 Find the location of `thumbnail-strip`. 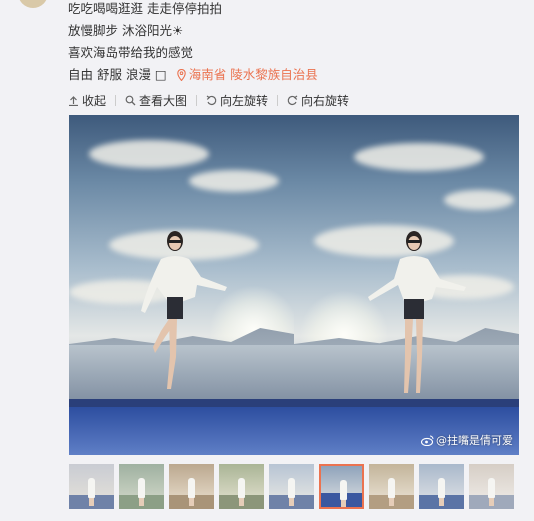

thumbnail-strip is located at coordinates (294, 486).